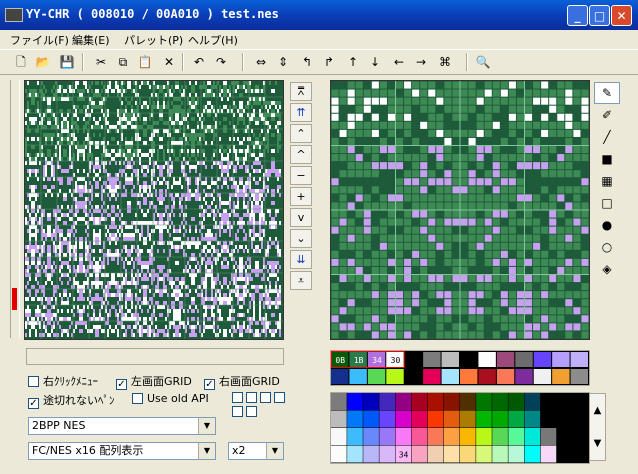 Image resolution: width=638 pixels, height=474 pixels. Describe the element at coordinates (122, 426) in the screenshot. I see `format-select: 2BPP NES ▼` at that location.